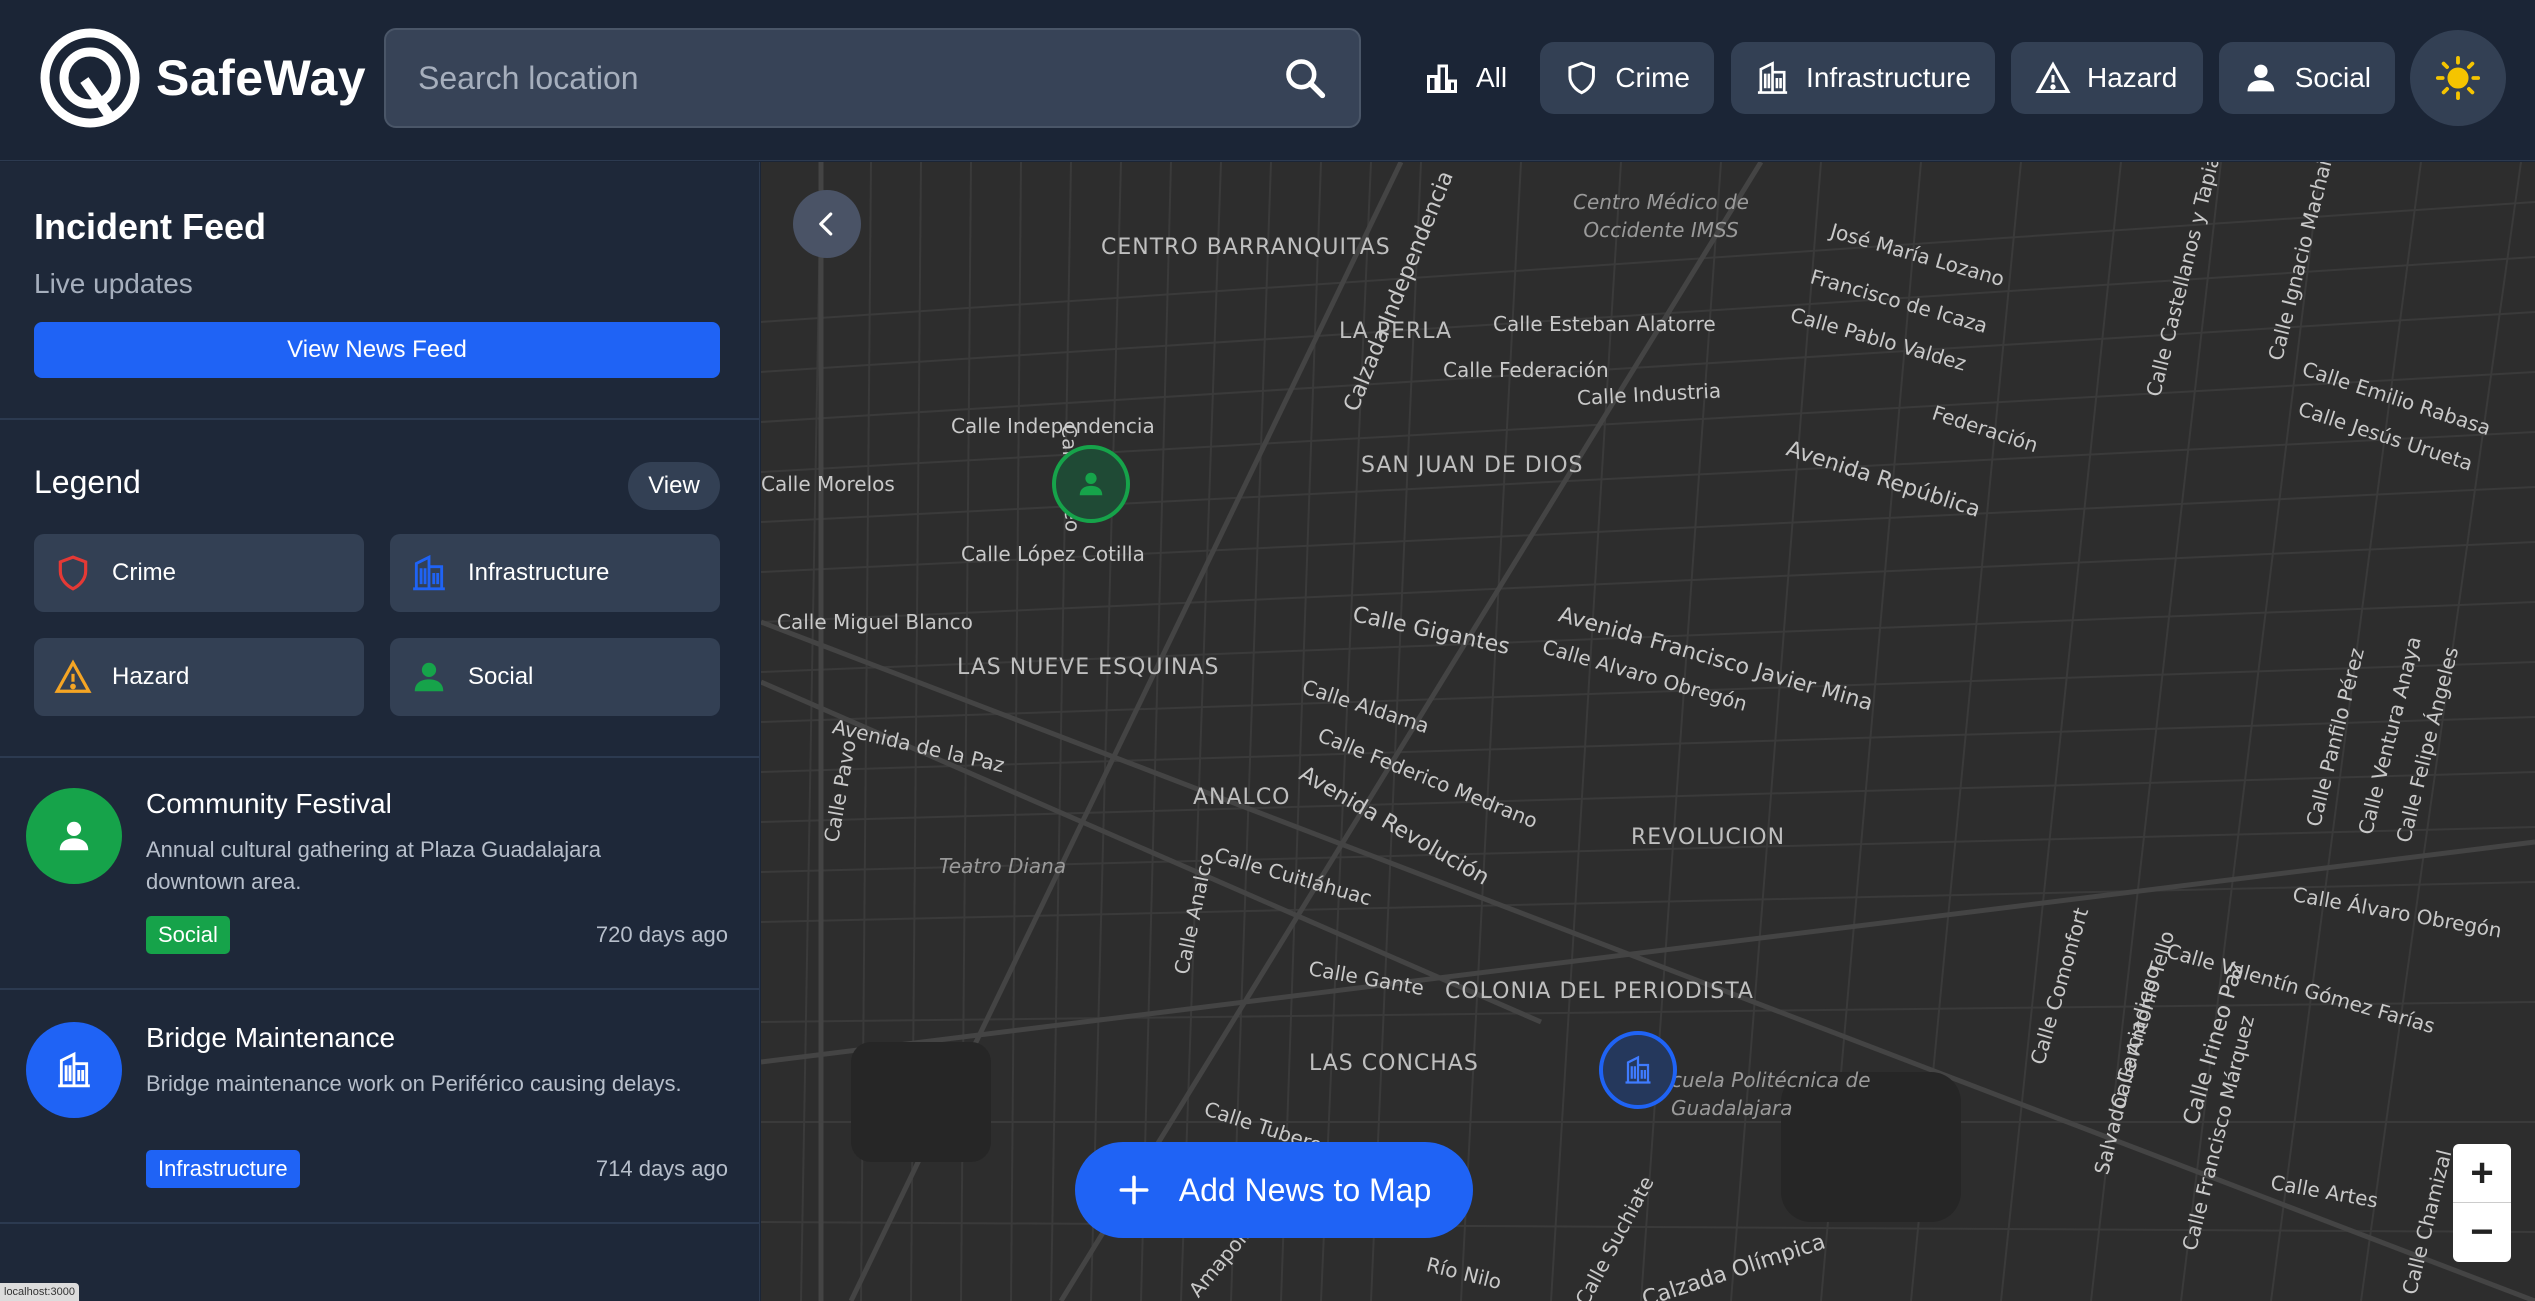 This screenshot has height=1301, width=2535. What do you see at coordinates (144, 572) in the screenshot?
I see `legend-label: Crime` at bounding box center [144, 572].